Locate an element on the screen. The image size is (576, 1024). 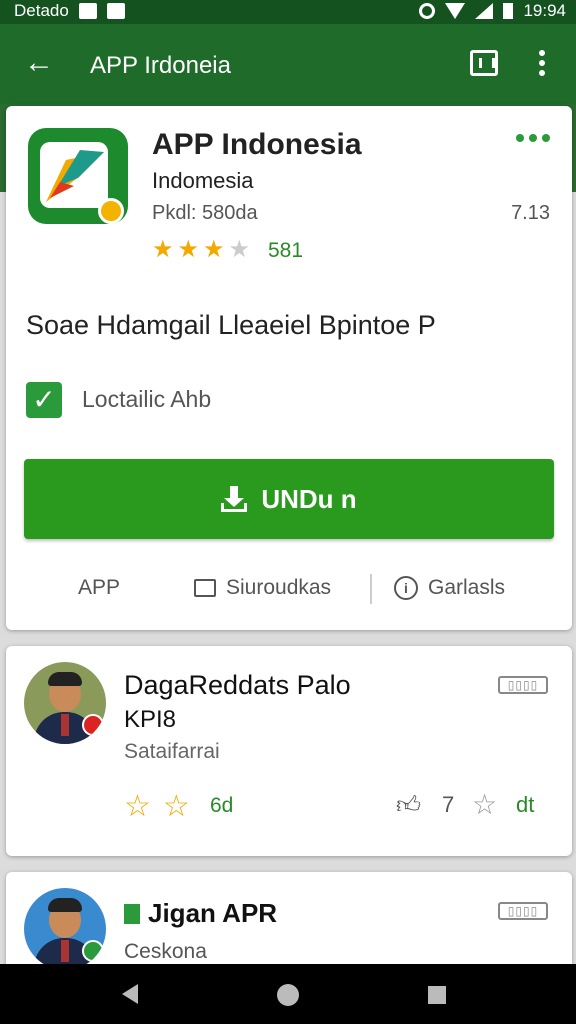
overflow-dots-icon is located at coordinates (533, 138).